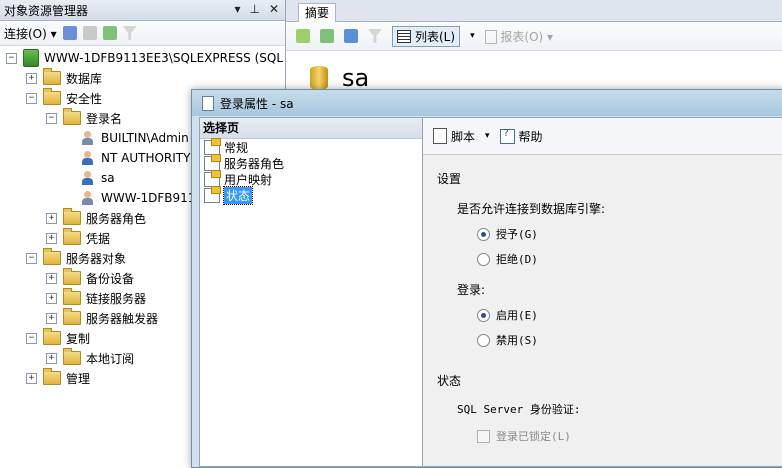 The image size is (782, 468). I want to click on tree-node-security: − 安全性, so click(64, 98).